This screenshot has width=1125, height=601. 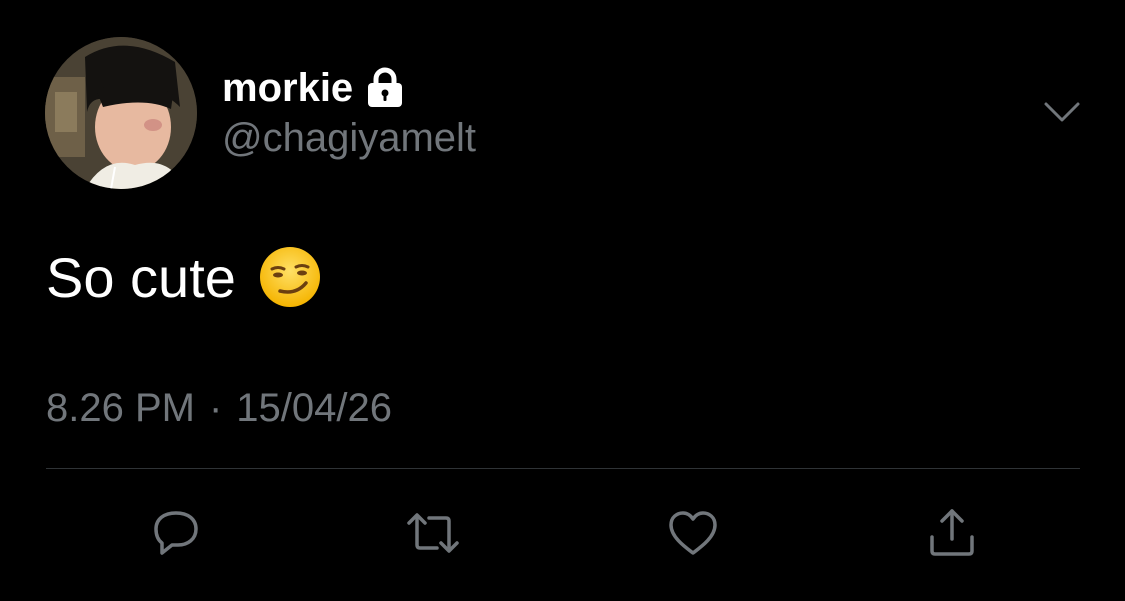 I want to click on tweet-body: So cute, so click(x=184, y=277).